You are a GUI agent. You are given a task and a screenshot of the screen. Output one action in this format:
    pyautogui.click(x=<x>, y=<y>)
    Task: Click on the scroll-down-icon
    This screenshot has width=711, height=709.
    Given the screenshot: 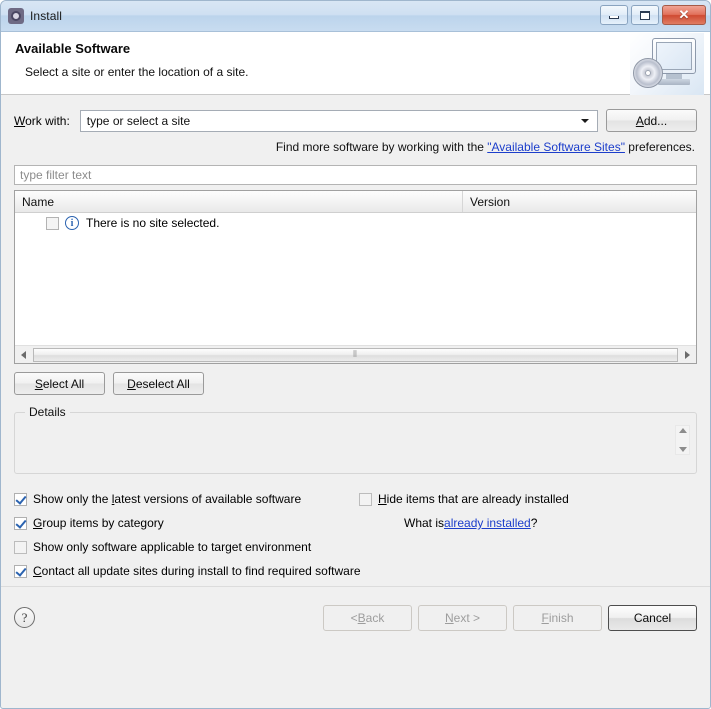 What is the action you would take?
    pyautogui.click(x=682, y=449)
    